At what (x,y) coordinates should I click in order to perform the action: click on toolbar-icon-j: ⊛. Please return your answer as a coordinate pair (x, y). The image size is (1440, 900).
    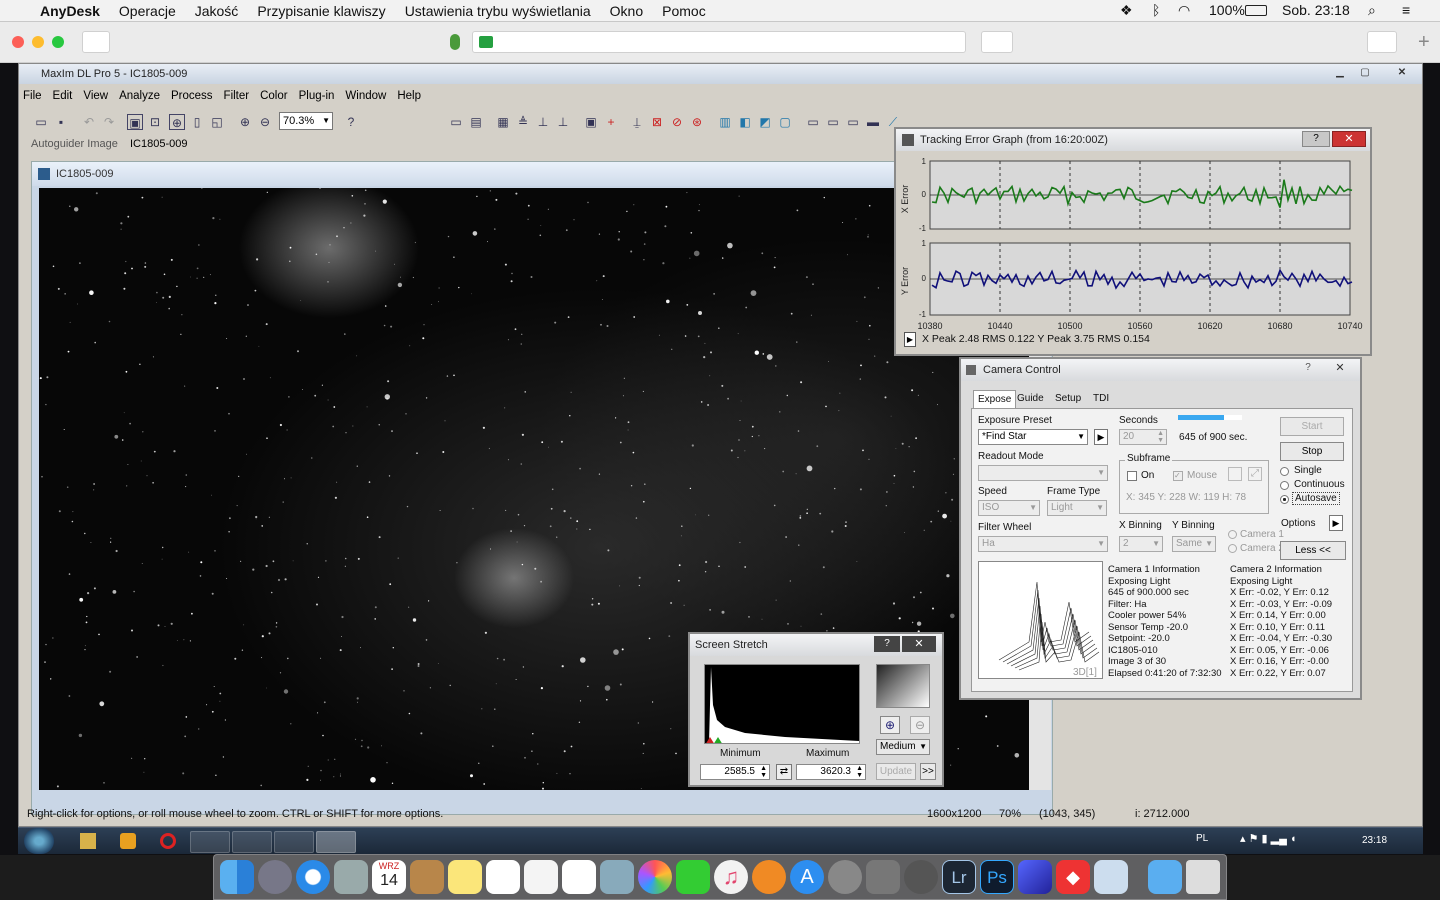
    Looking at the image, I should click on (697, 122).